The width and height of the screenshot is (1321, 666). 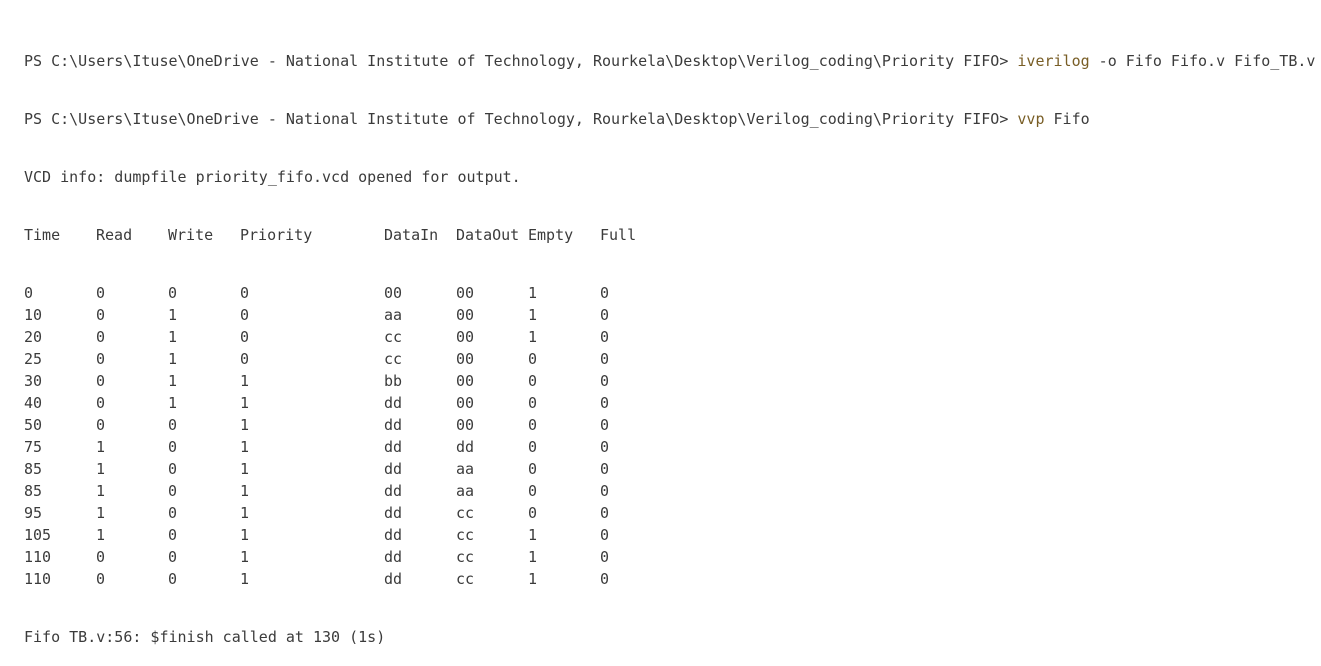 I want to click on header-cell: Read, so click(x=114, y=235).